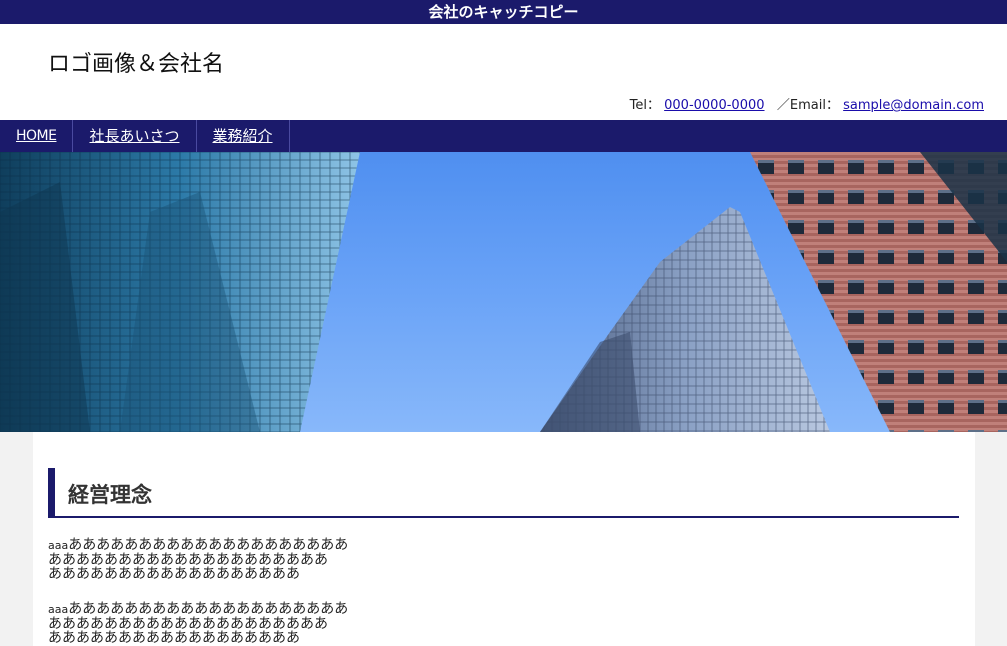 Image resolution: width=1007 pixels, height=646 pixels. Describe the element at coordinates (188, 560) in the screenshot. I see `para-1-line-2: ああああああああああああああああああああ` at that location.